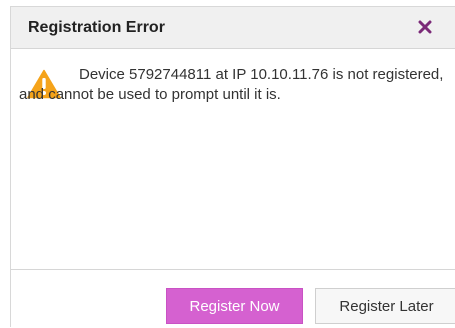 The height and width of the screenshot is (328, 455). Describe the element at coordinates (233, 28) in the screenshot. I see `dialog-titlebar: Registration Error` at that location.